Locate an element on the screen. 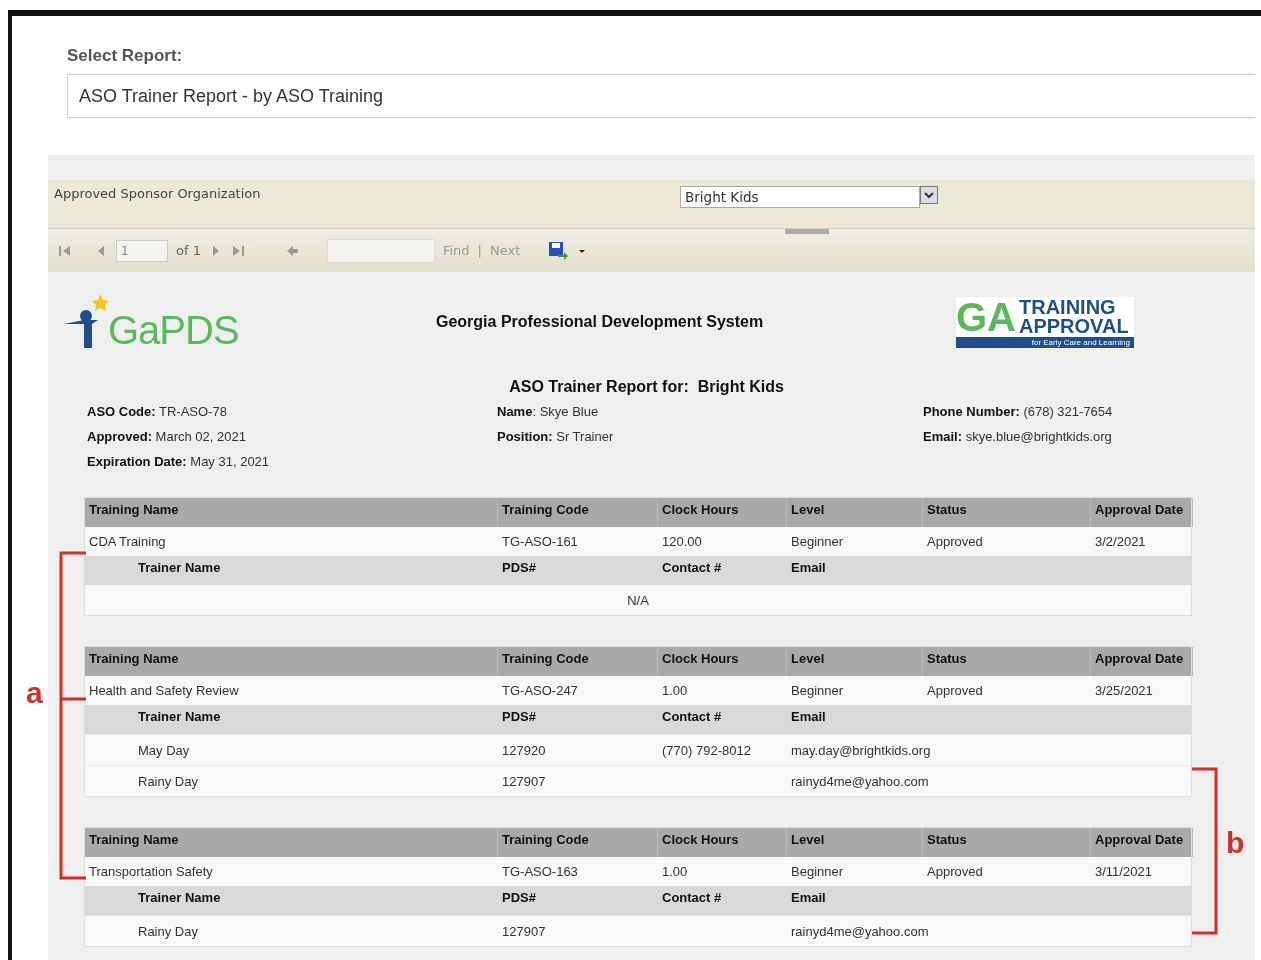 This screenshot has height=960, width=1261. logo: GA is located at coordinates (986, 316).